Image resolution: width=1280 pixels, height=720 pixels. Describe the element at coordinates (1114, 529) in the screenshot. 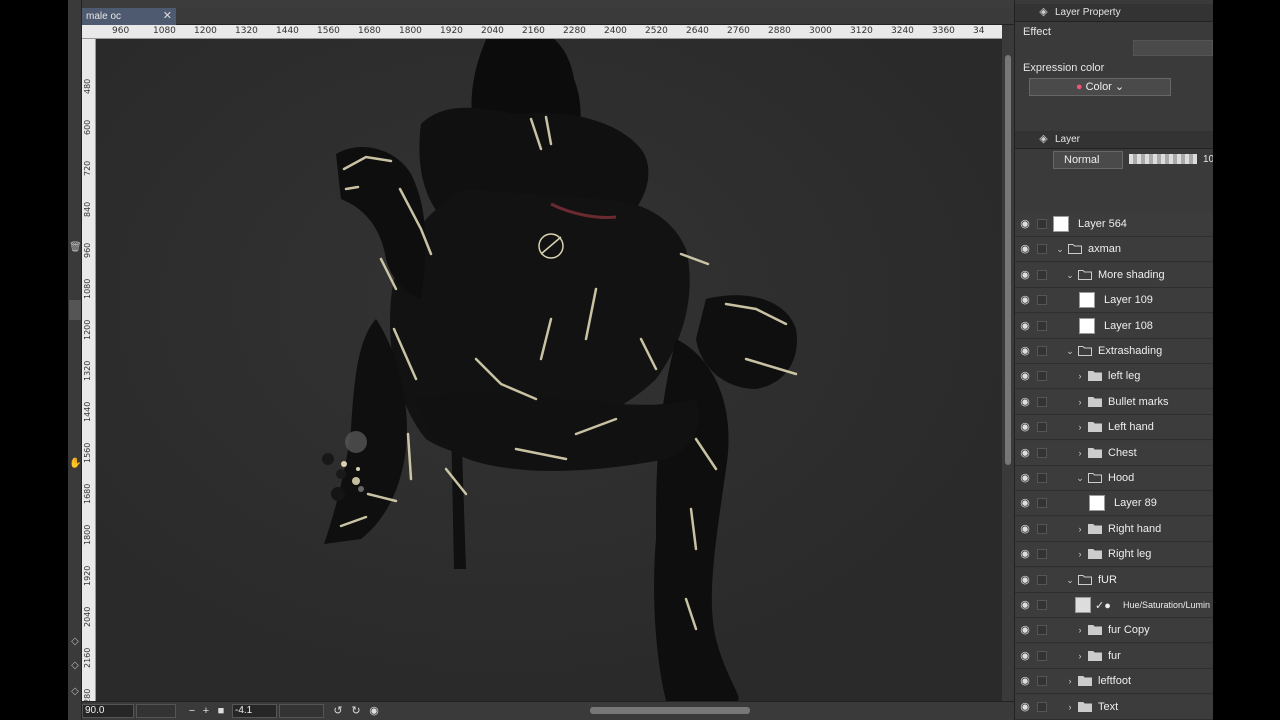

I see `layer-row: ◉ › Right hand` at that location.